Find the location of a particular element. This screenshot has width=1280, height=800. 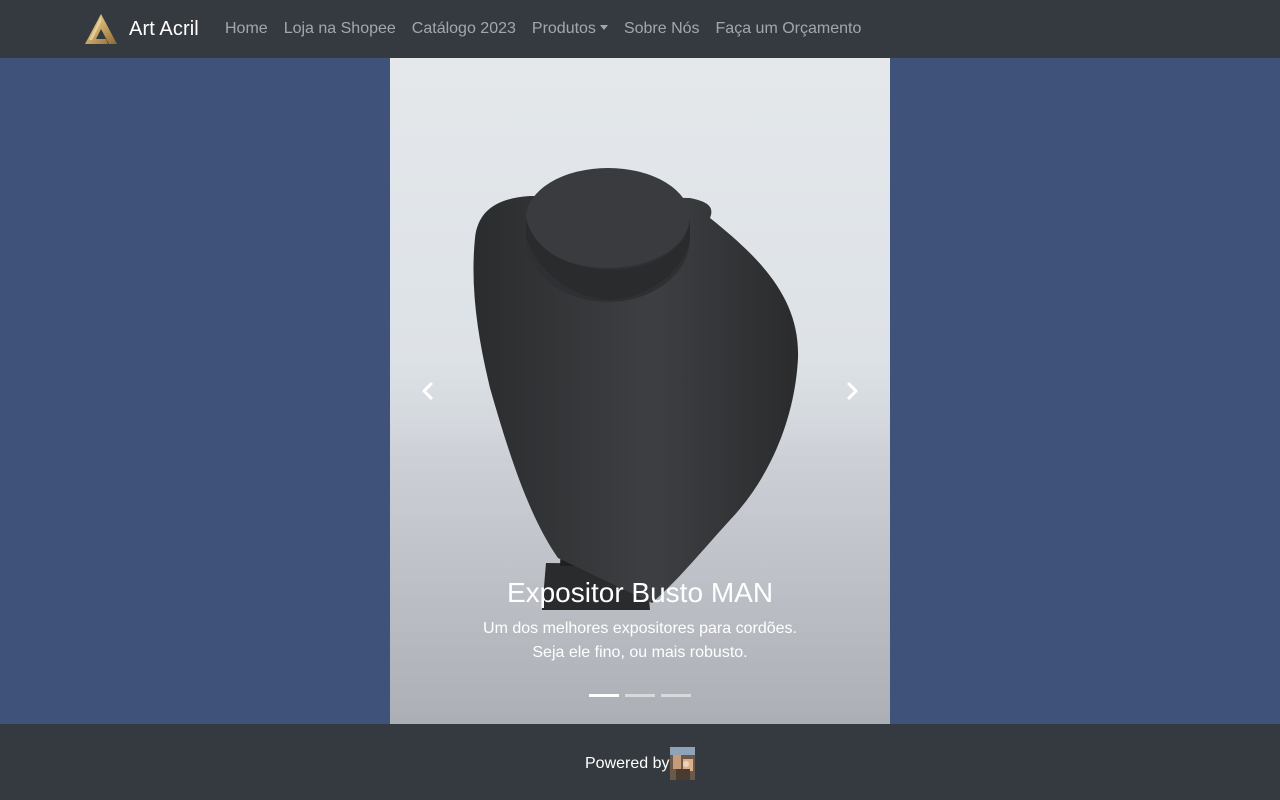

carousel-indicators is located at coordinates (643, 695).